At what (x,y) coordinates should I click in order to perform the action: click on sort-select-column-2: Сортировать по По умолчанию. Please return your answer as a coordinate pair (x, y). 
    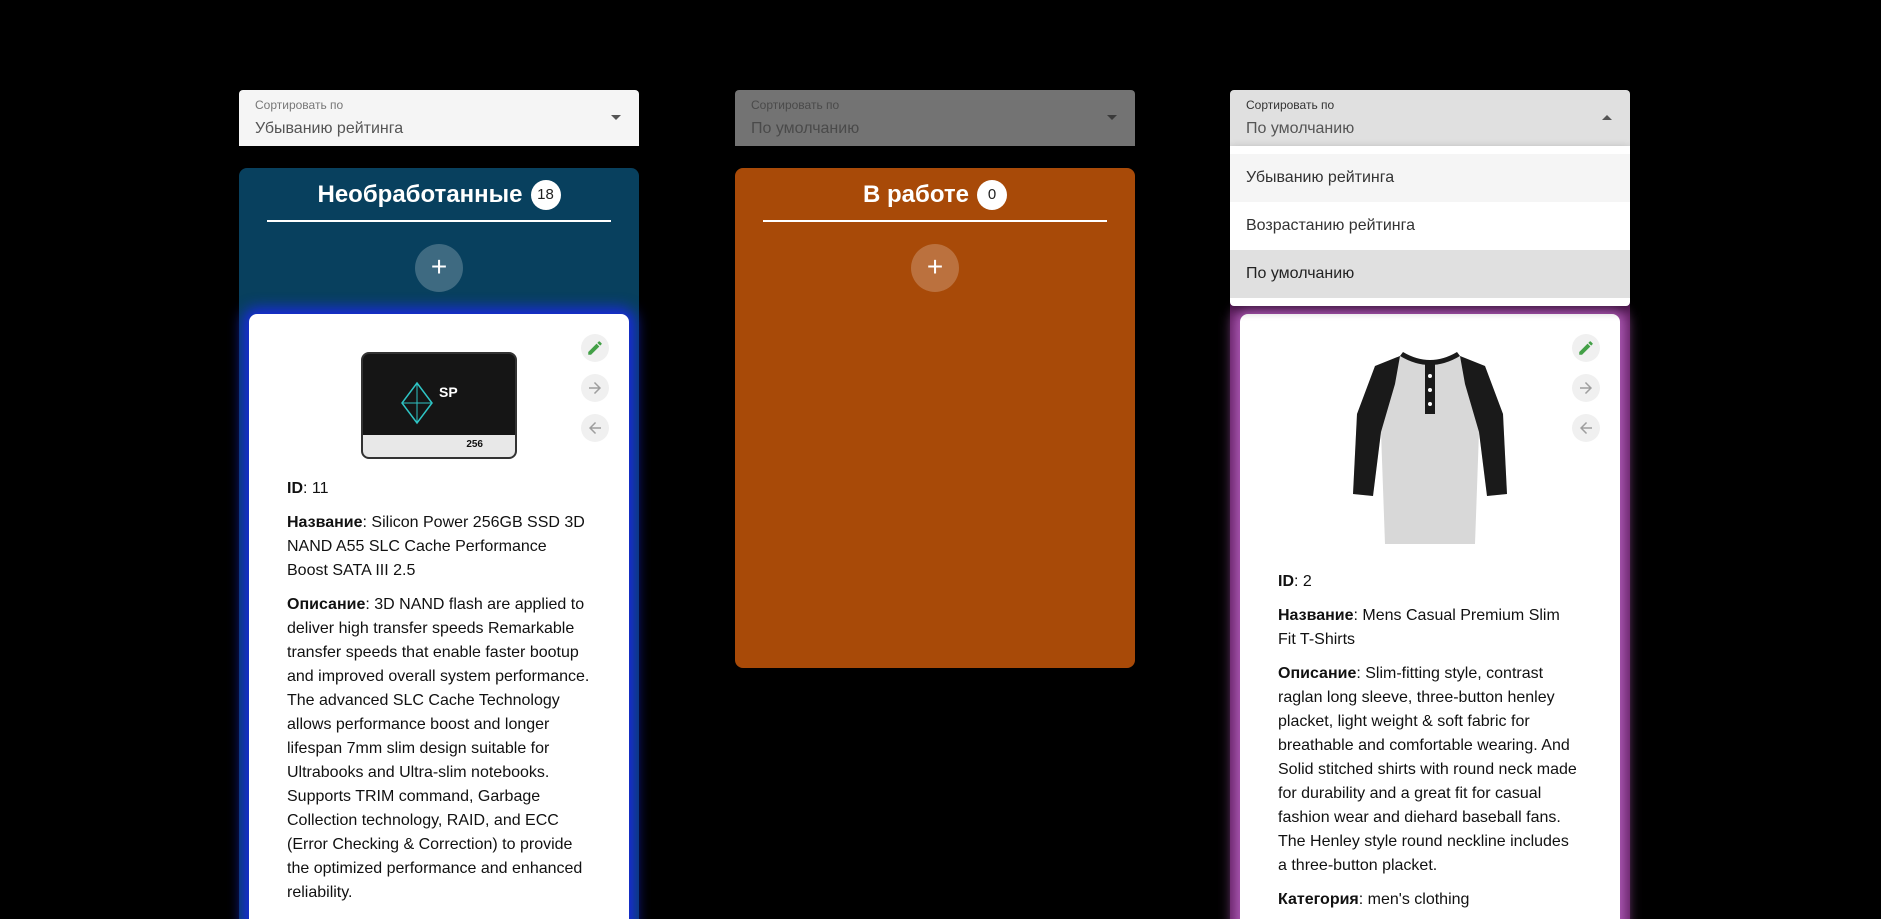
    Looking at the image, I should click on (935, 118).